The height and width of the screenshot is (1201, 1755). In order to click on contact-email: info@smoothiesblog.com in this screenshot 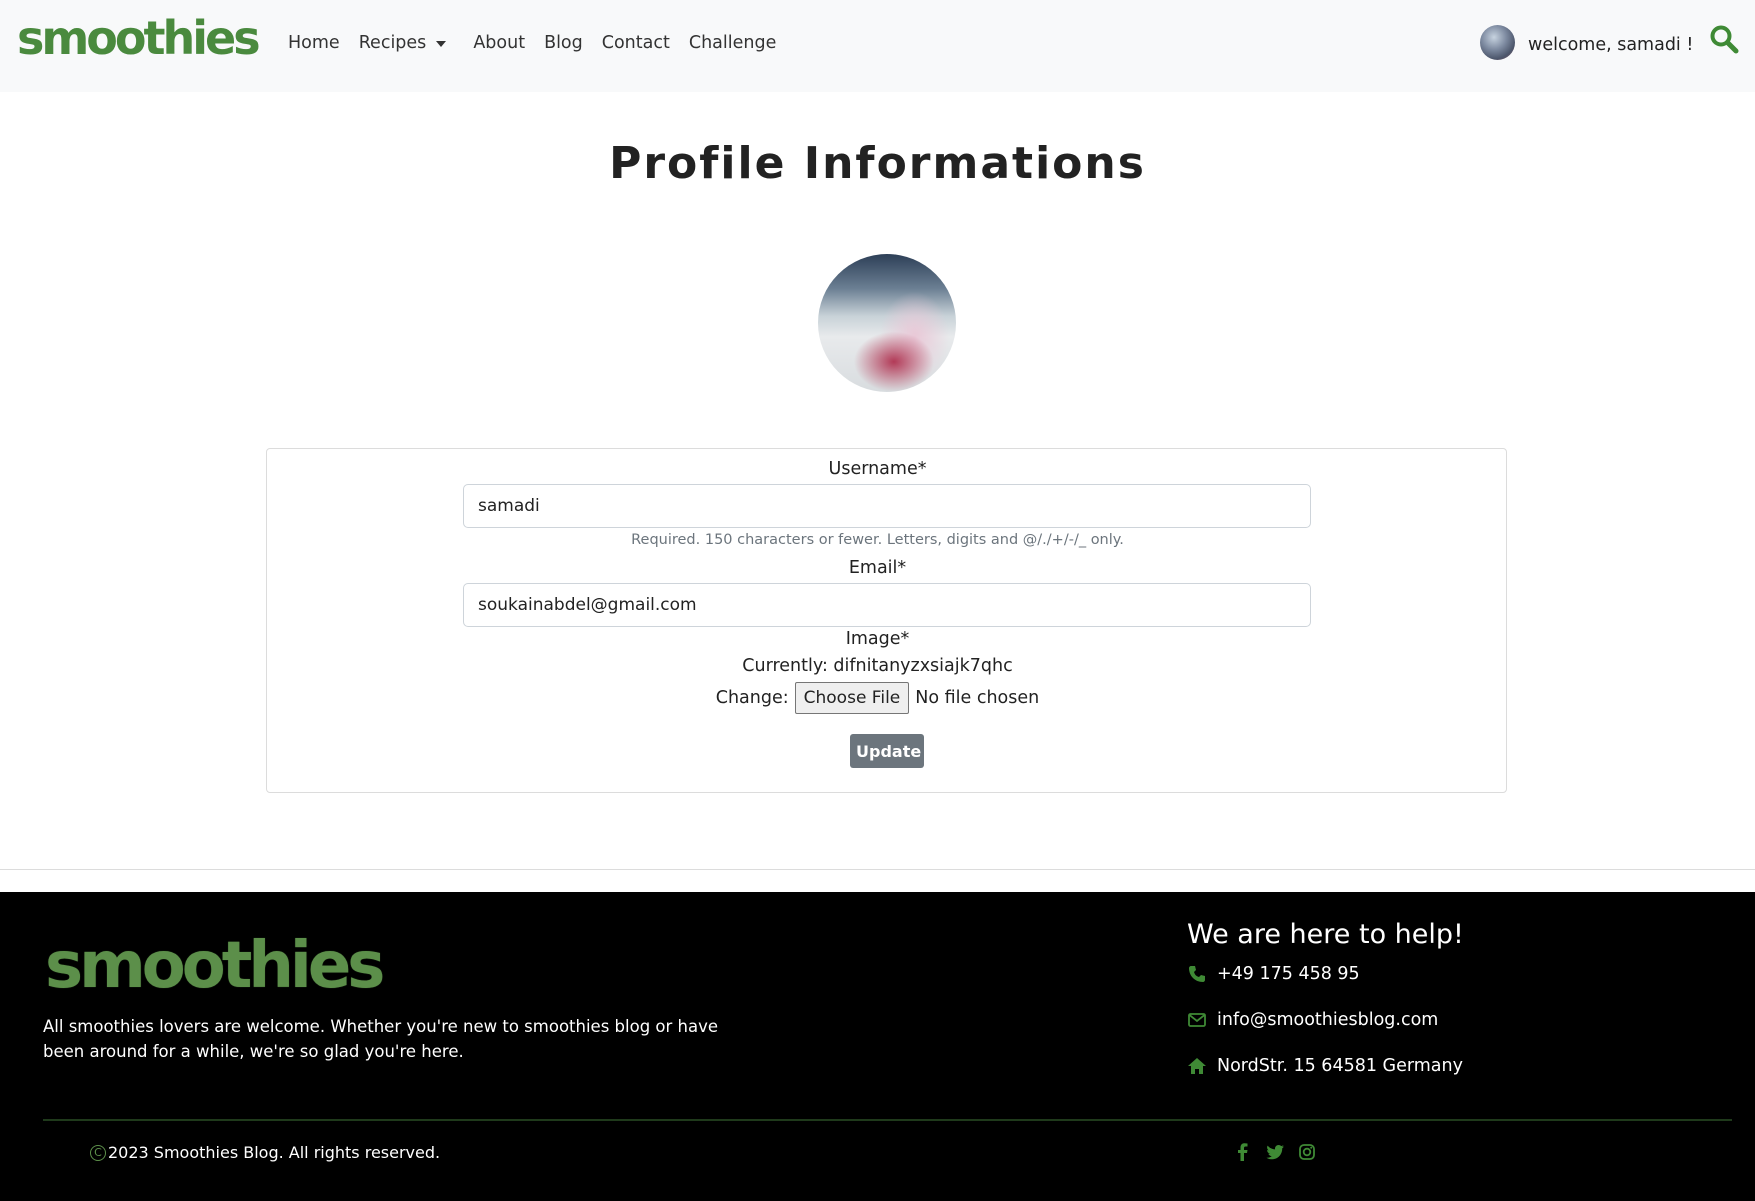, I will do `click(1312, 1020)`.